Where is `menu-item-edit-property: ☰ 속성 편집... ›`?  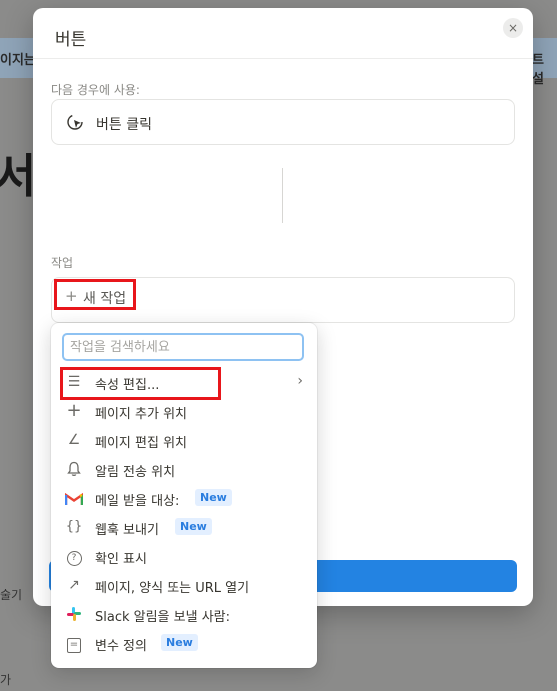 menu-item-edit-property: ☰ 속성 편집... › is located at coordinates (184, 382).